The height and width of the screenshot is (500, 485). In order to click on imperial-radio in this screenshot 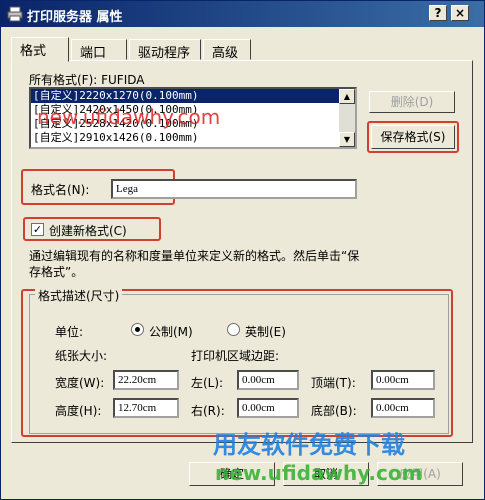, I will do `click(233, 329)`.